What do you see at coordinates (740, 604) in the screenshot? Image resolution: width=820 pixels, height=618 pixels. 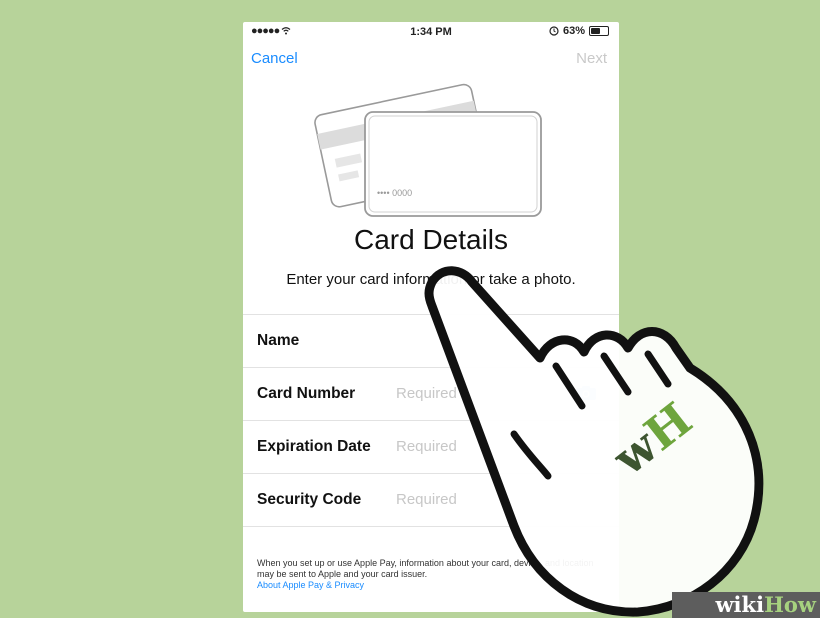 I see `watermark-wiki: wiki` at bounding box center [740, 604].